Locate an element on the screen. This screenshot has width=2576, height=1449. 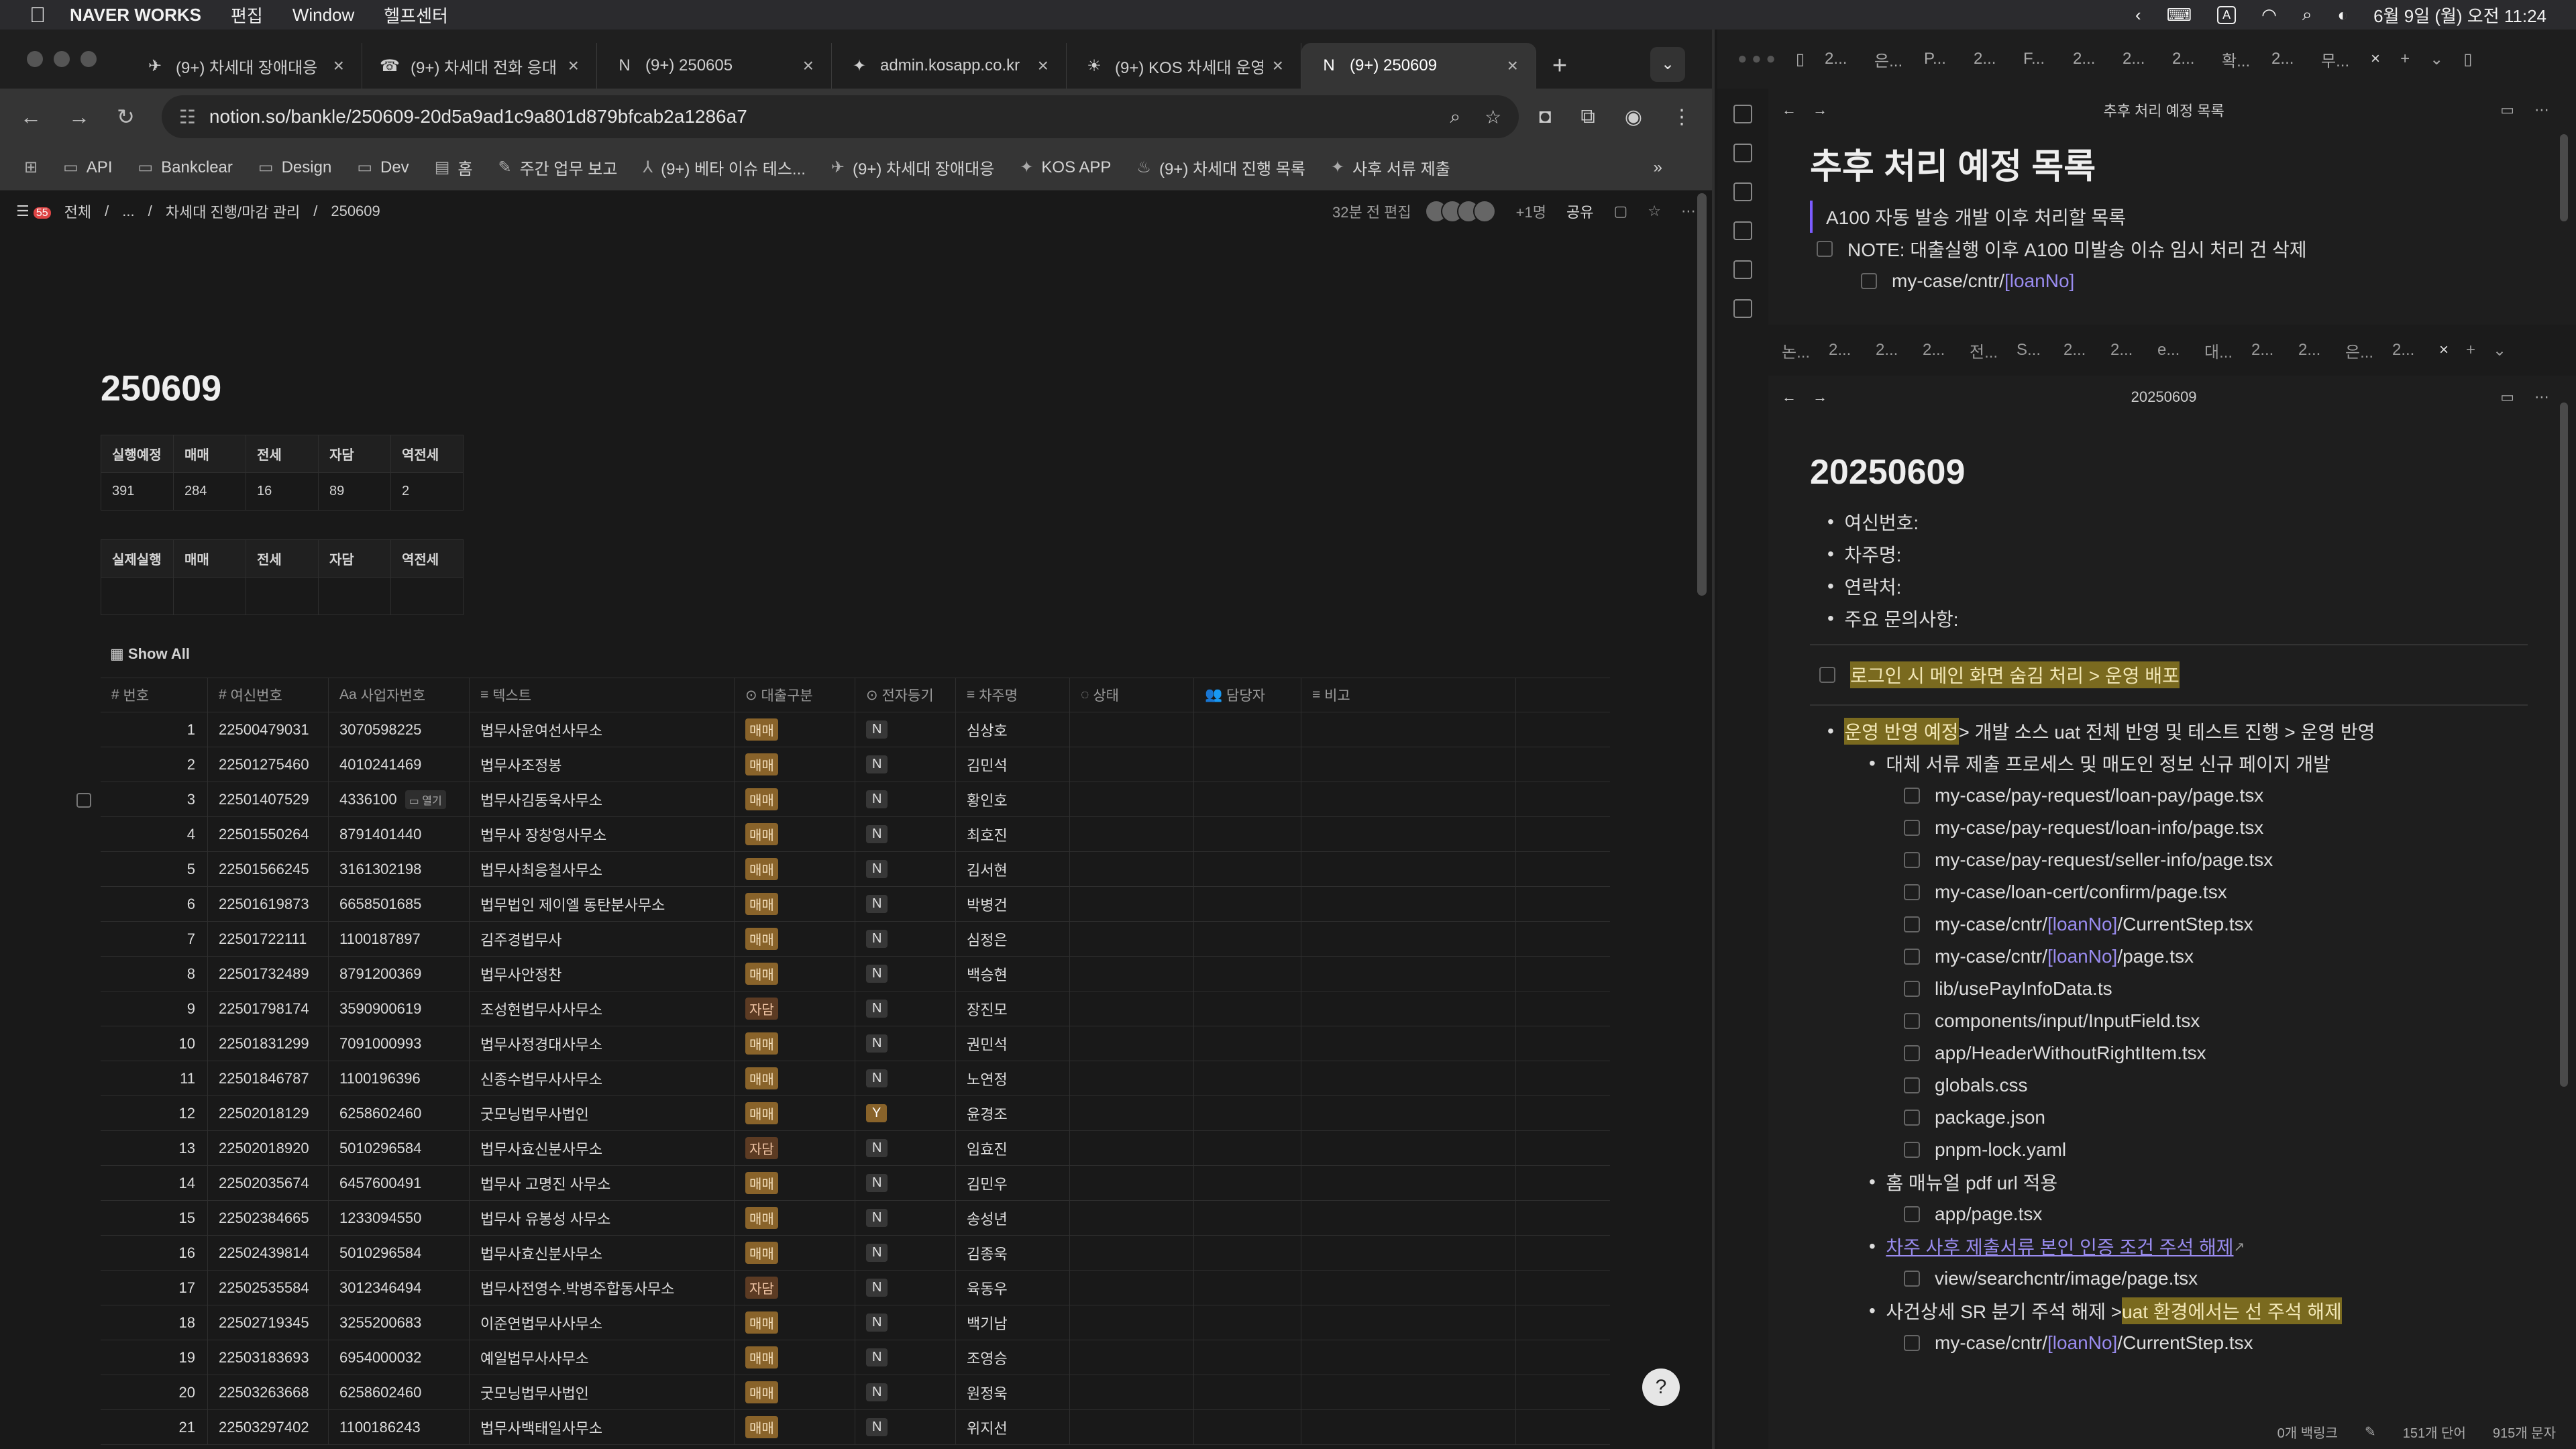
page-scrollbar is located at coordinates (1702, 394).